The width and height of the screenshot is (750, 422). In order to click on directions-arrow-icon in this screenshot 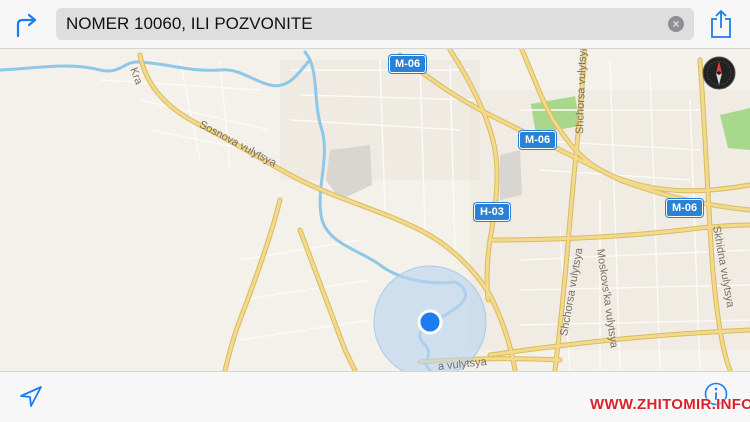, I will do `click(27, 25)`.